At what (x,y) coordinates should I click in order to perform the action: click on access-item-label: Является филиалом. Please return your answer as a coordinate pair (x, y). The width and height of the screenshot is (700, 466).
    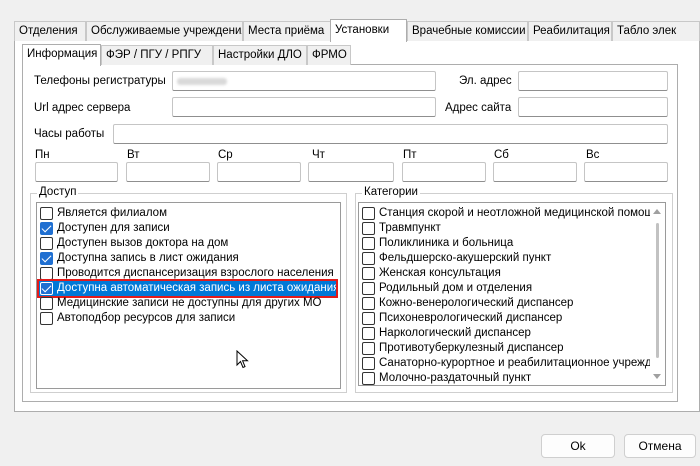
    Looking at the image, I should click on (112, 213).